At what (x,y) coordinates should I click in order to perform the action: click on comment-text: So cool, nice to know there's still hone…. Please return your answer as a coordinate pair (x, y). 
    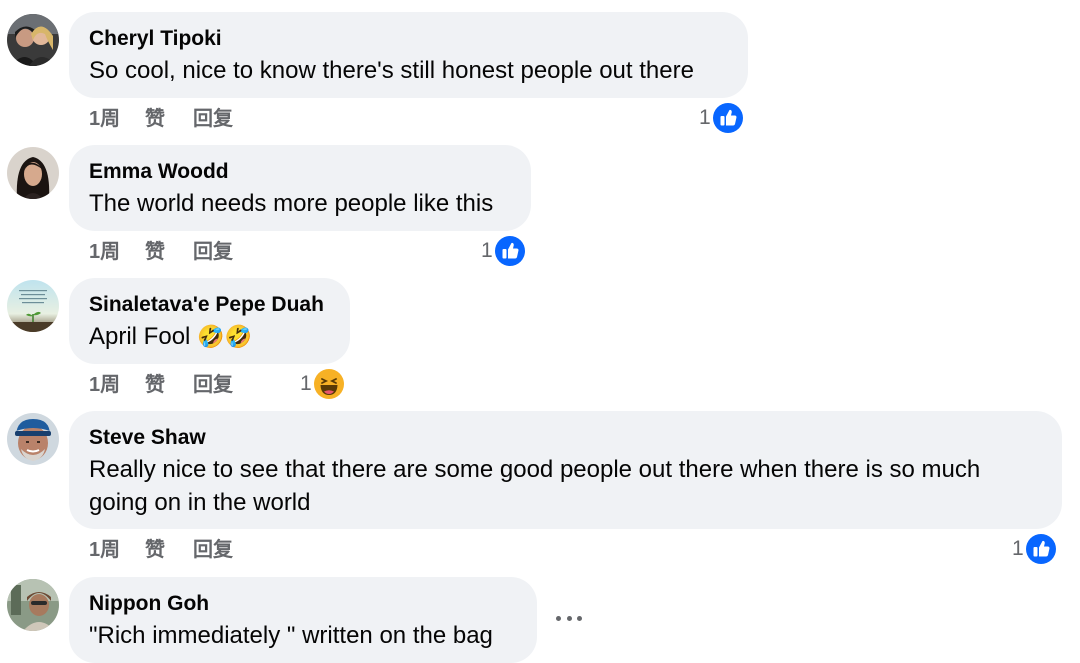
    Looking at the image, I should click on (391, 70).